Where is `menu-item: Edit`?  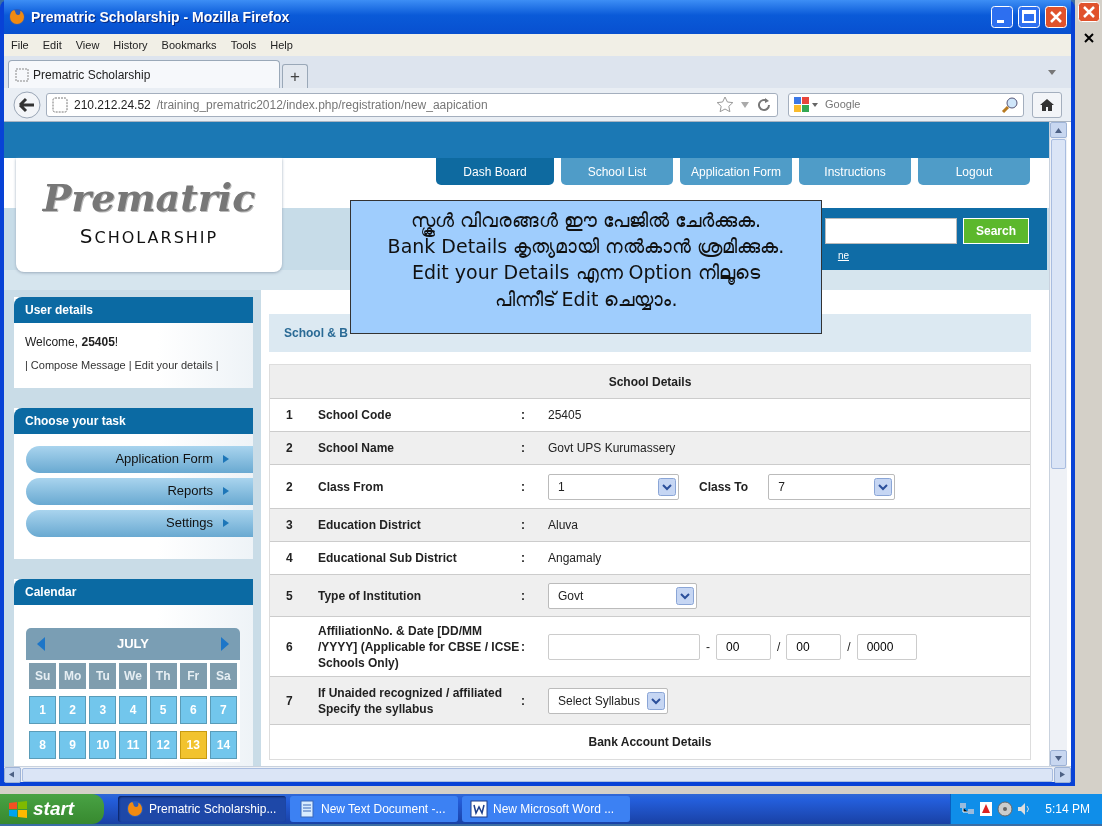 menu-item: Edit is located at coordinates (52, 45).